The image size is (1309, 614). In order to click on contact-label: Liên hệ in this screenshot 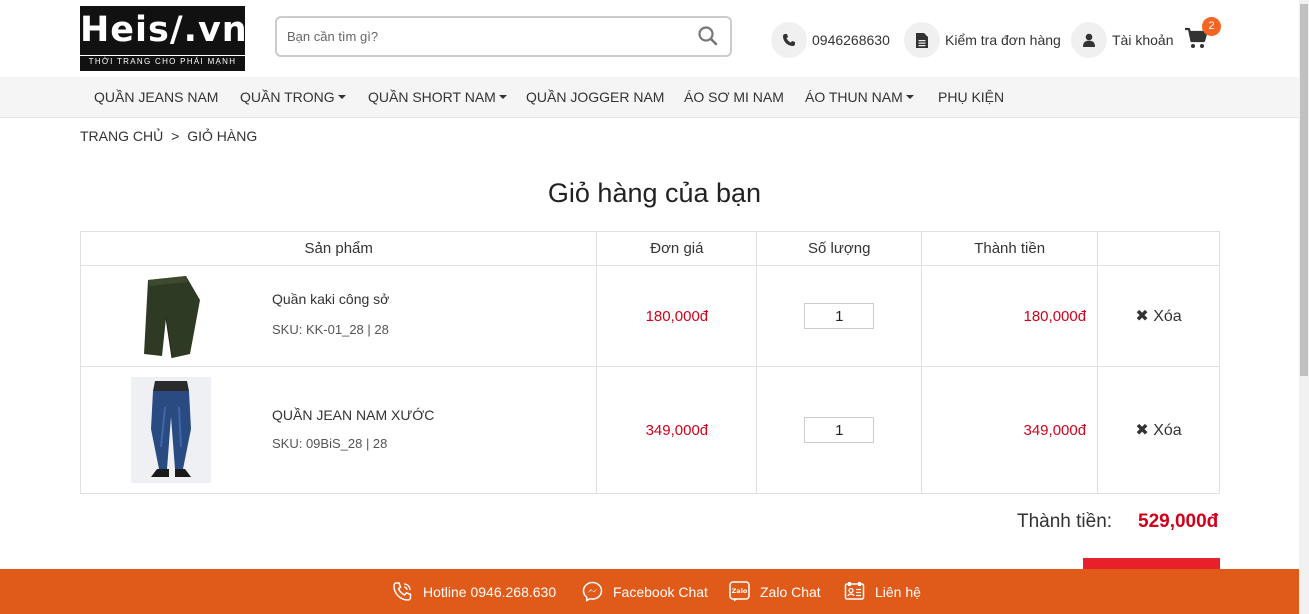, I will do `click(898, 591)`.